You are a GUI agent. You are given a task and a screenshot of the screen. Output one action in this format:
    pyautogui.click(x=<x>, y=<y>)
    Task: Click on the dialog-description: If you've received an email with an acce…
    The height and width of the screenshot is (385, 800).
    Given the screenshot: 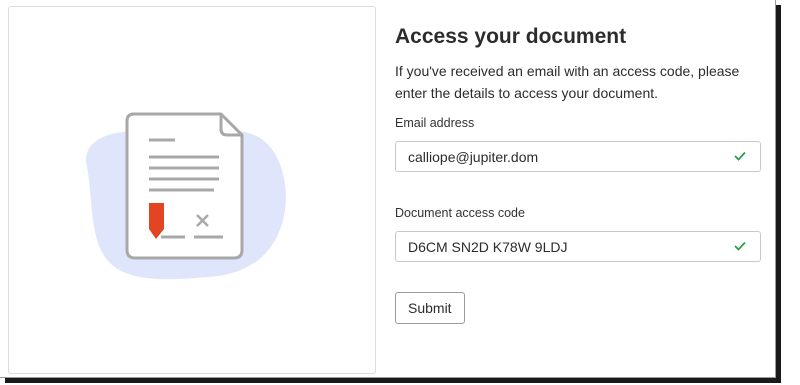 What is the action you would take?
    pyautogui.click(x=567, y=82)
    